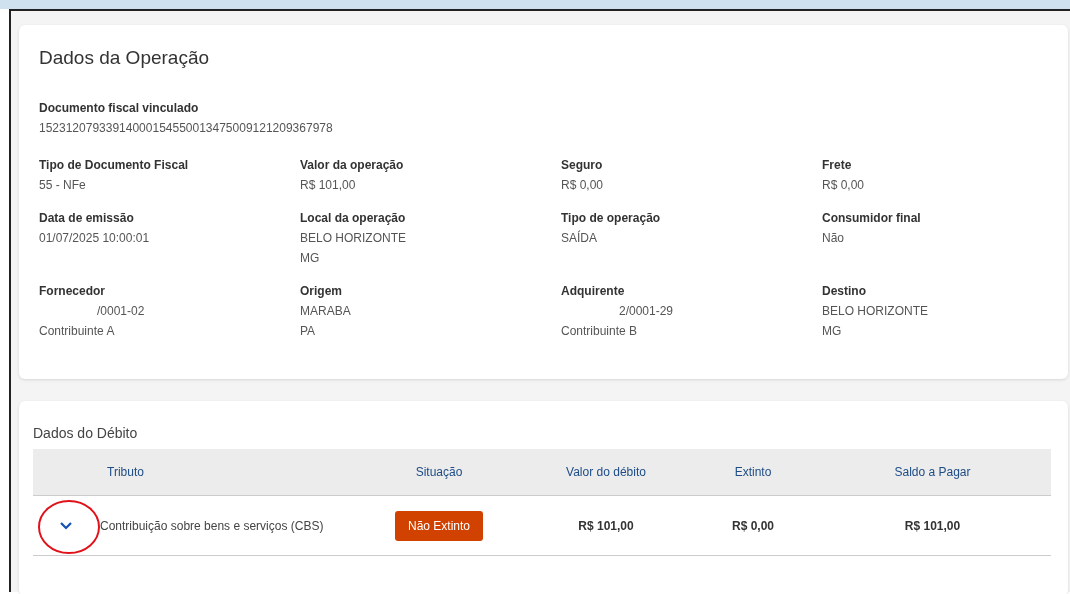 The image size is (1070, 594). Describe the element at coordinates (86, 433) in the screenshot. I see `section-title: Dados do Débito` at that location.